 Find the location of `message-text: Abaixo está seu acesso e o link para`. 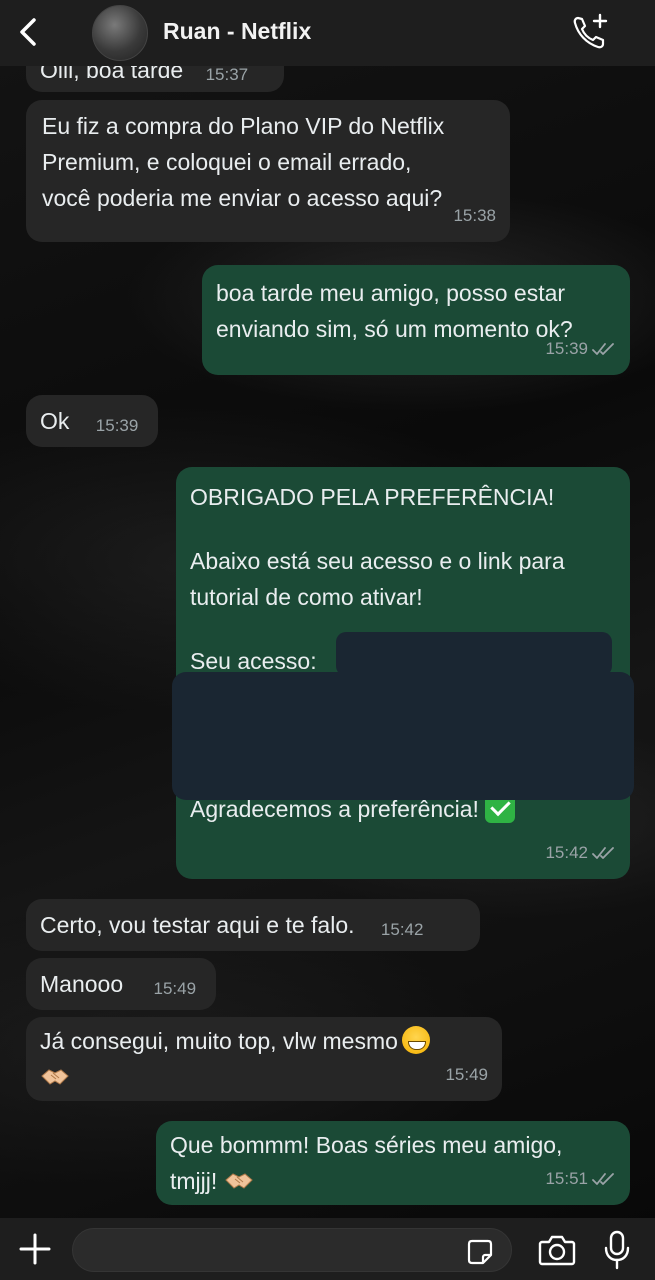

message-text: Abaixo está seu acesso e o link para is located at coordinates (377, 561).